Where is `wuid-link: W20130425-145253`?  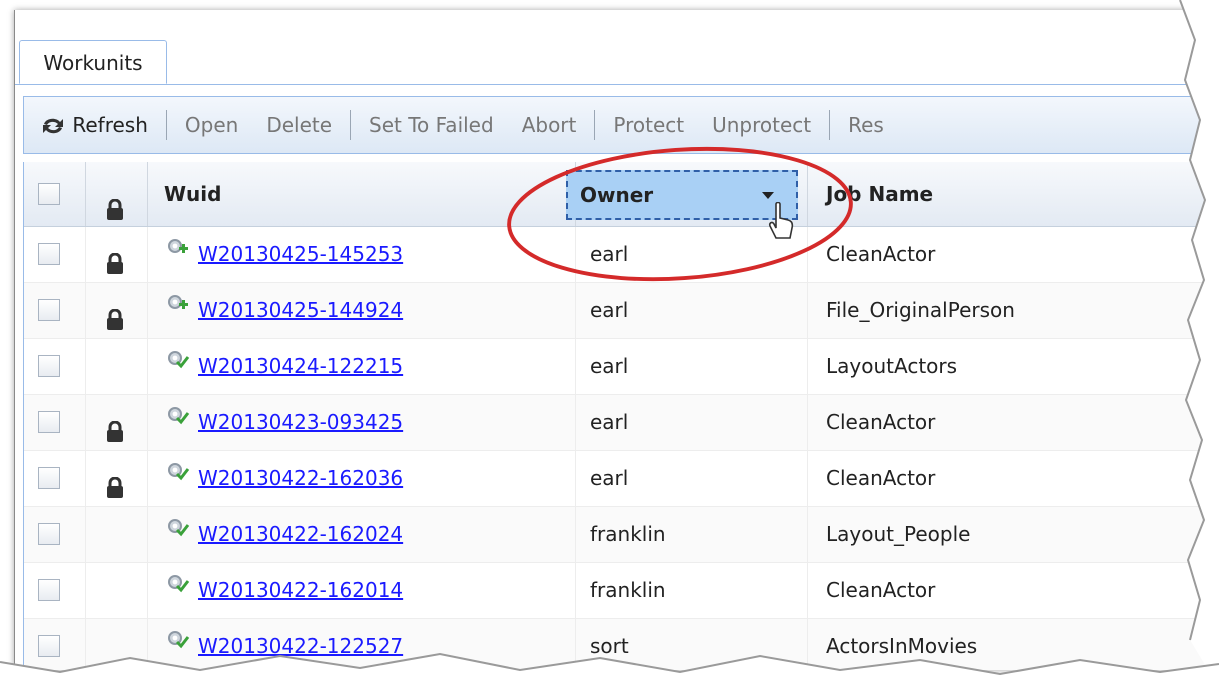
wuid-link: W20130425-145253 is located at coordinates (300, 254).